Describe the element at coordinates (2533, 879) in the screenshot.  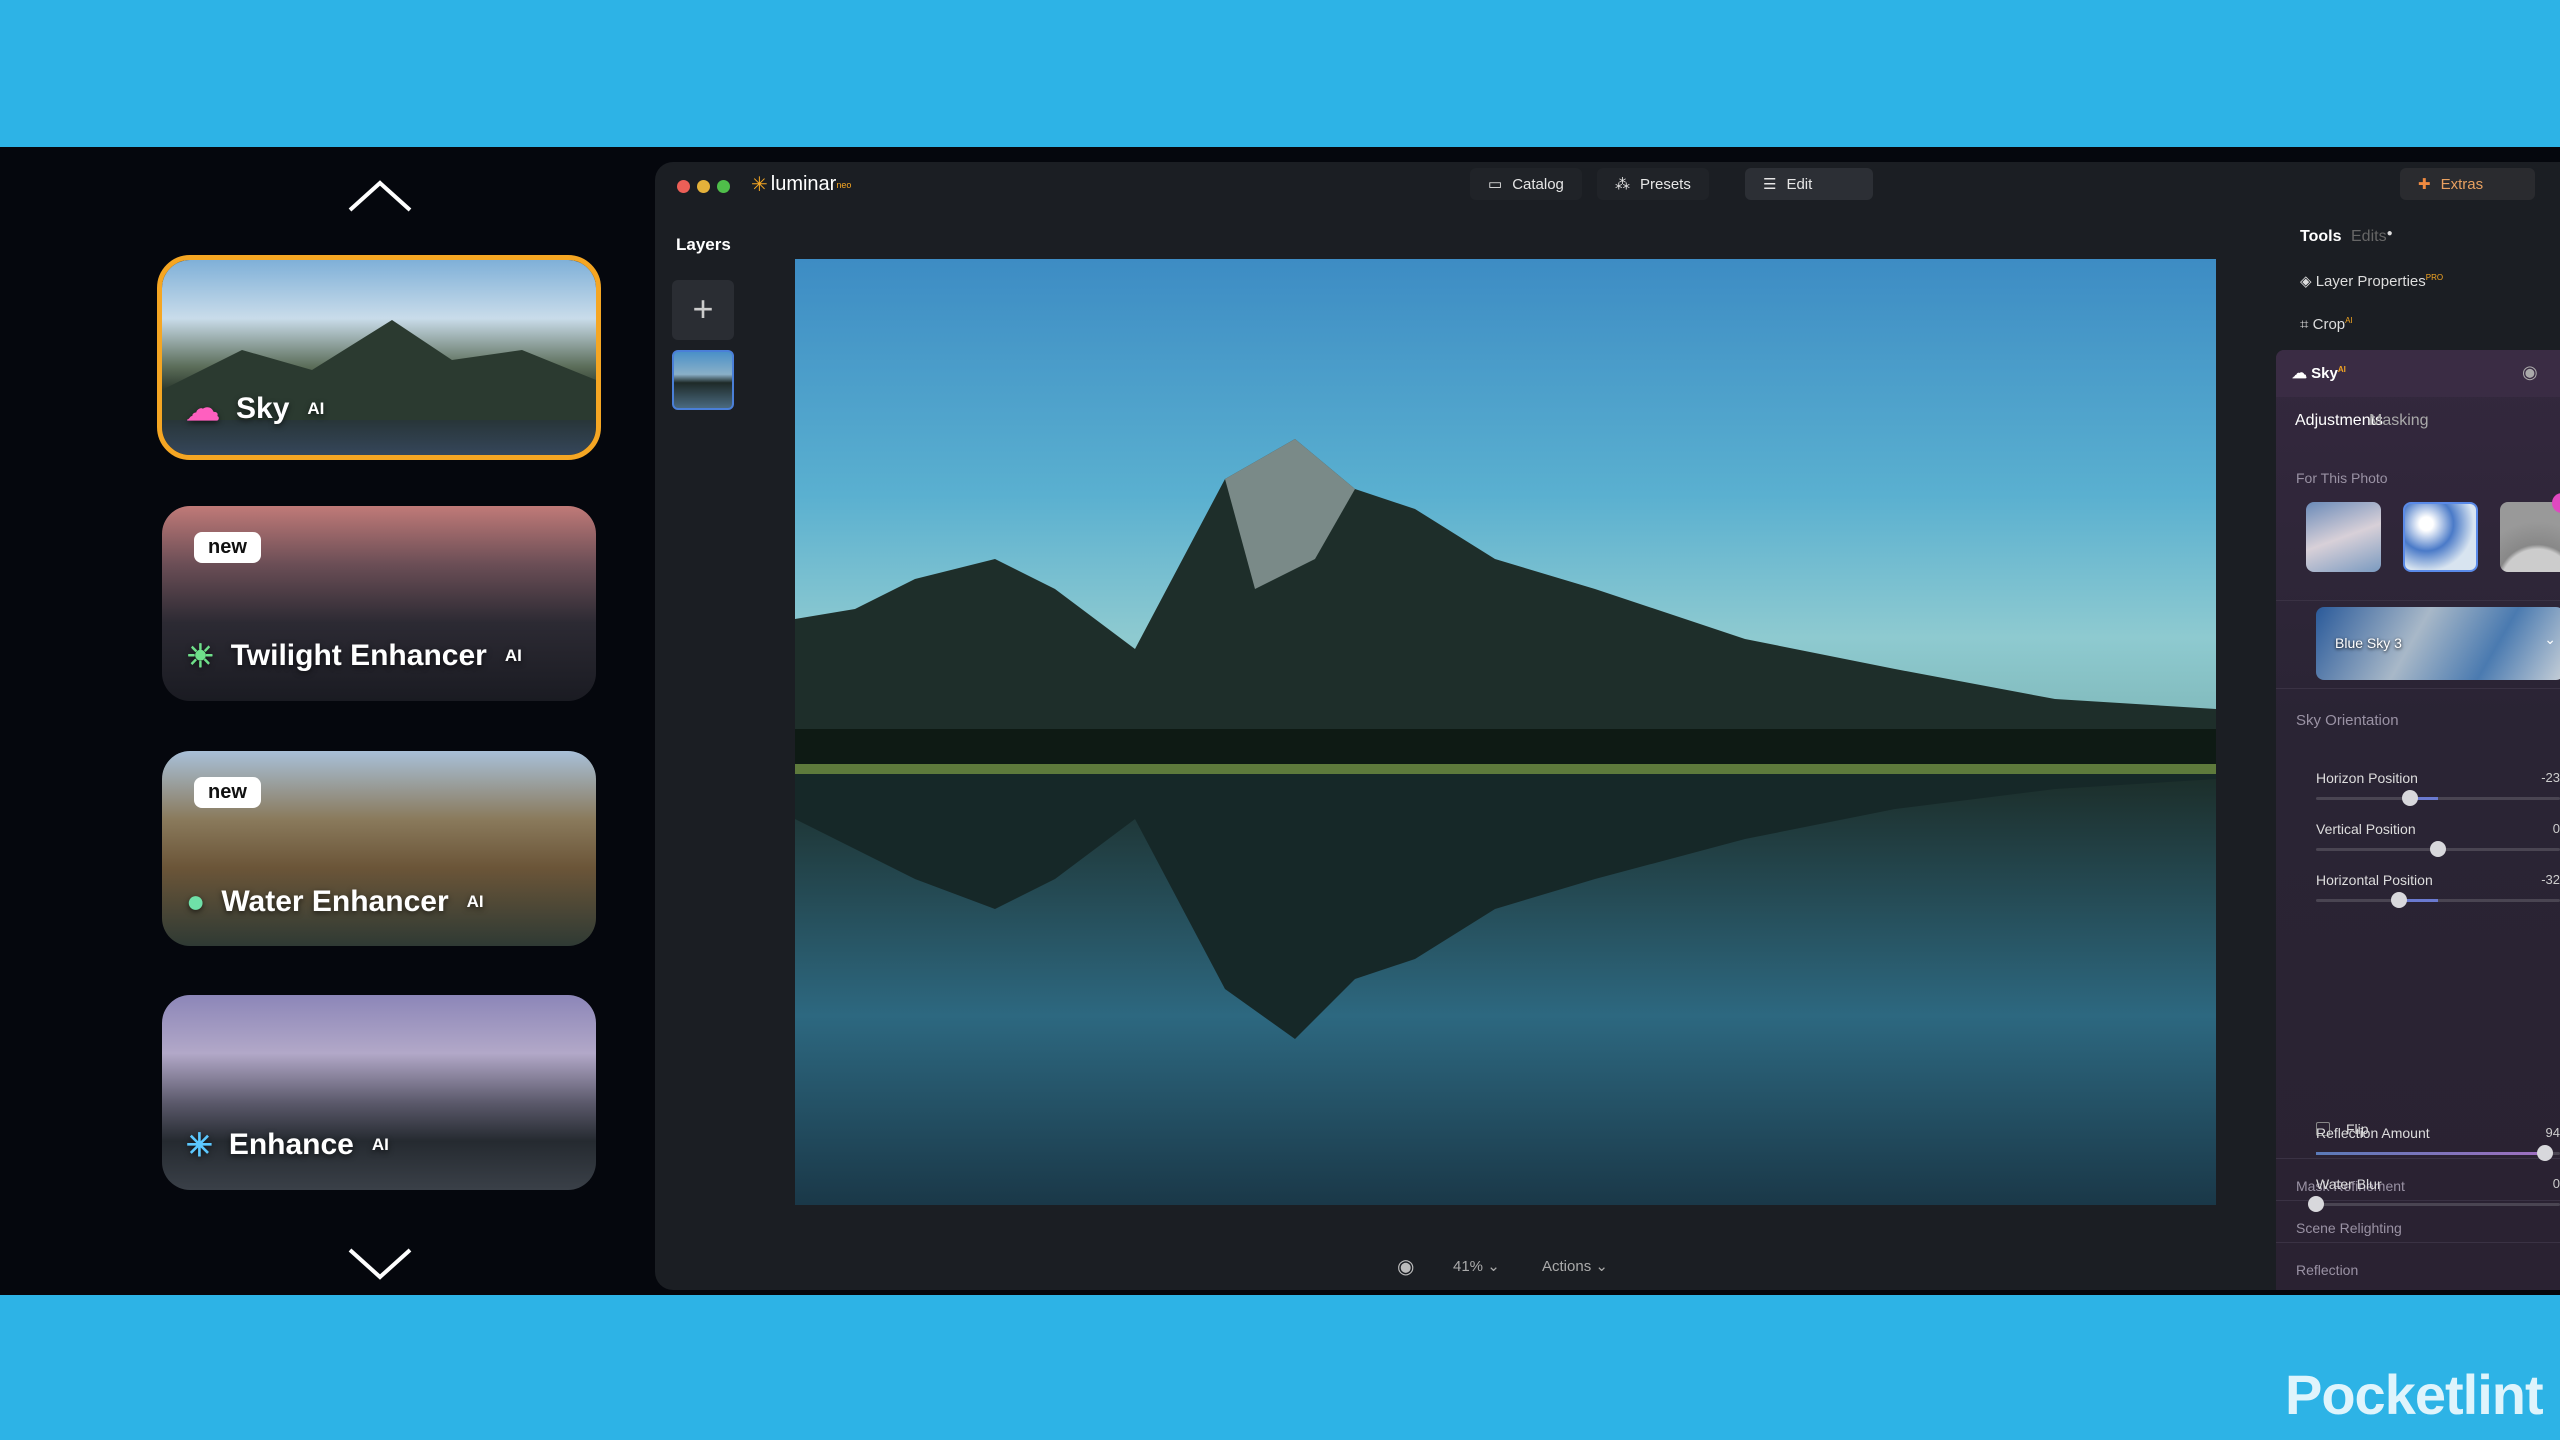
I see `slider-value: -32` at that location.